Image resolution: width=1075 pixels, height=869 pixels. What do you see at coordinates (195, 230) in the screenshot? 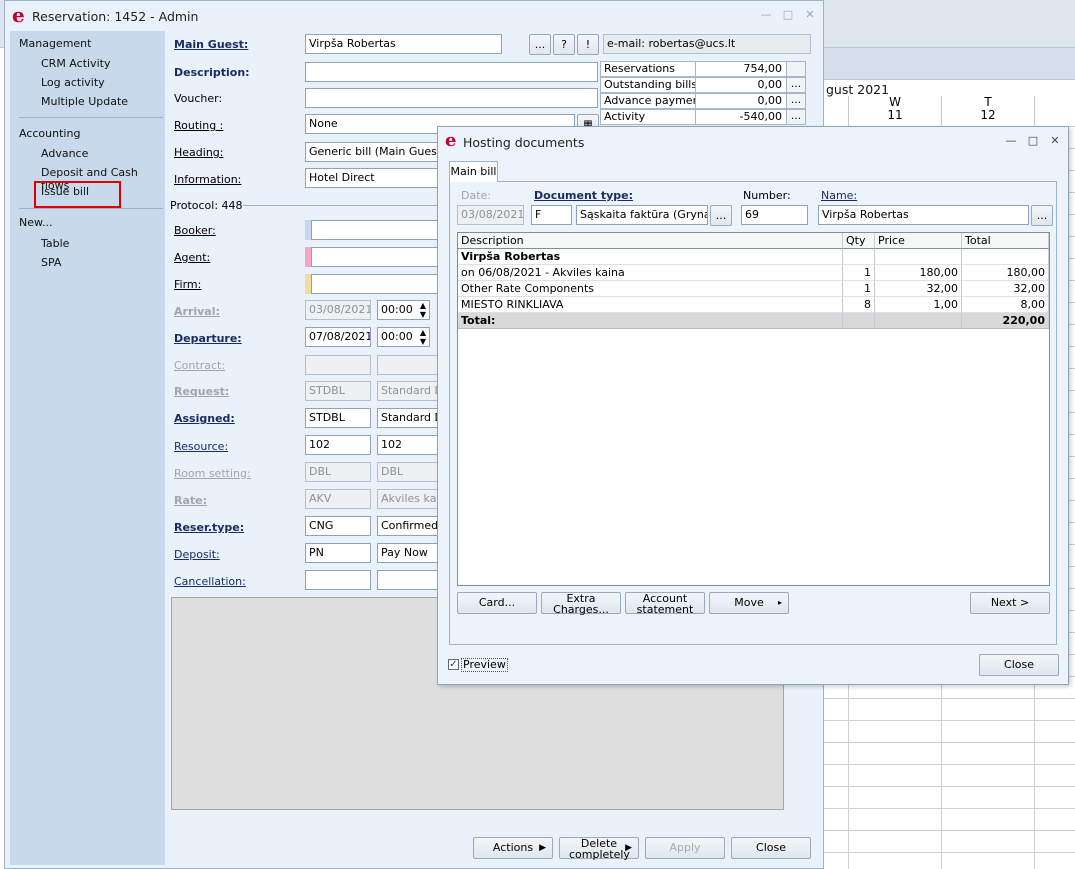
I see `booker-label: Booker:` at bounding box center [195, 230].